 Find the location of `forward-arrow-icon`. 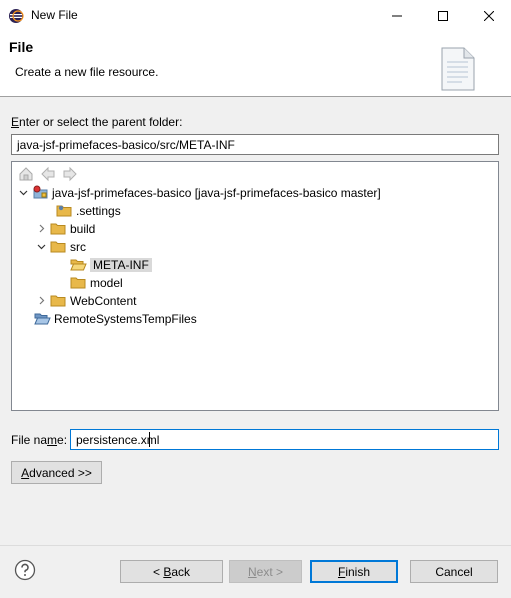

forward-arrow-icon is located at coordinates (70, 174).